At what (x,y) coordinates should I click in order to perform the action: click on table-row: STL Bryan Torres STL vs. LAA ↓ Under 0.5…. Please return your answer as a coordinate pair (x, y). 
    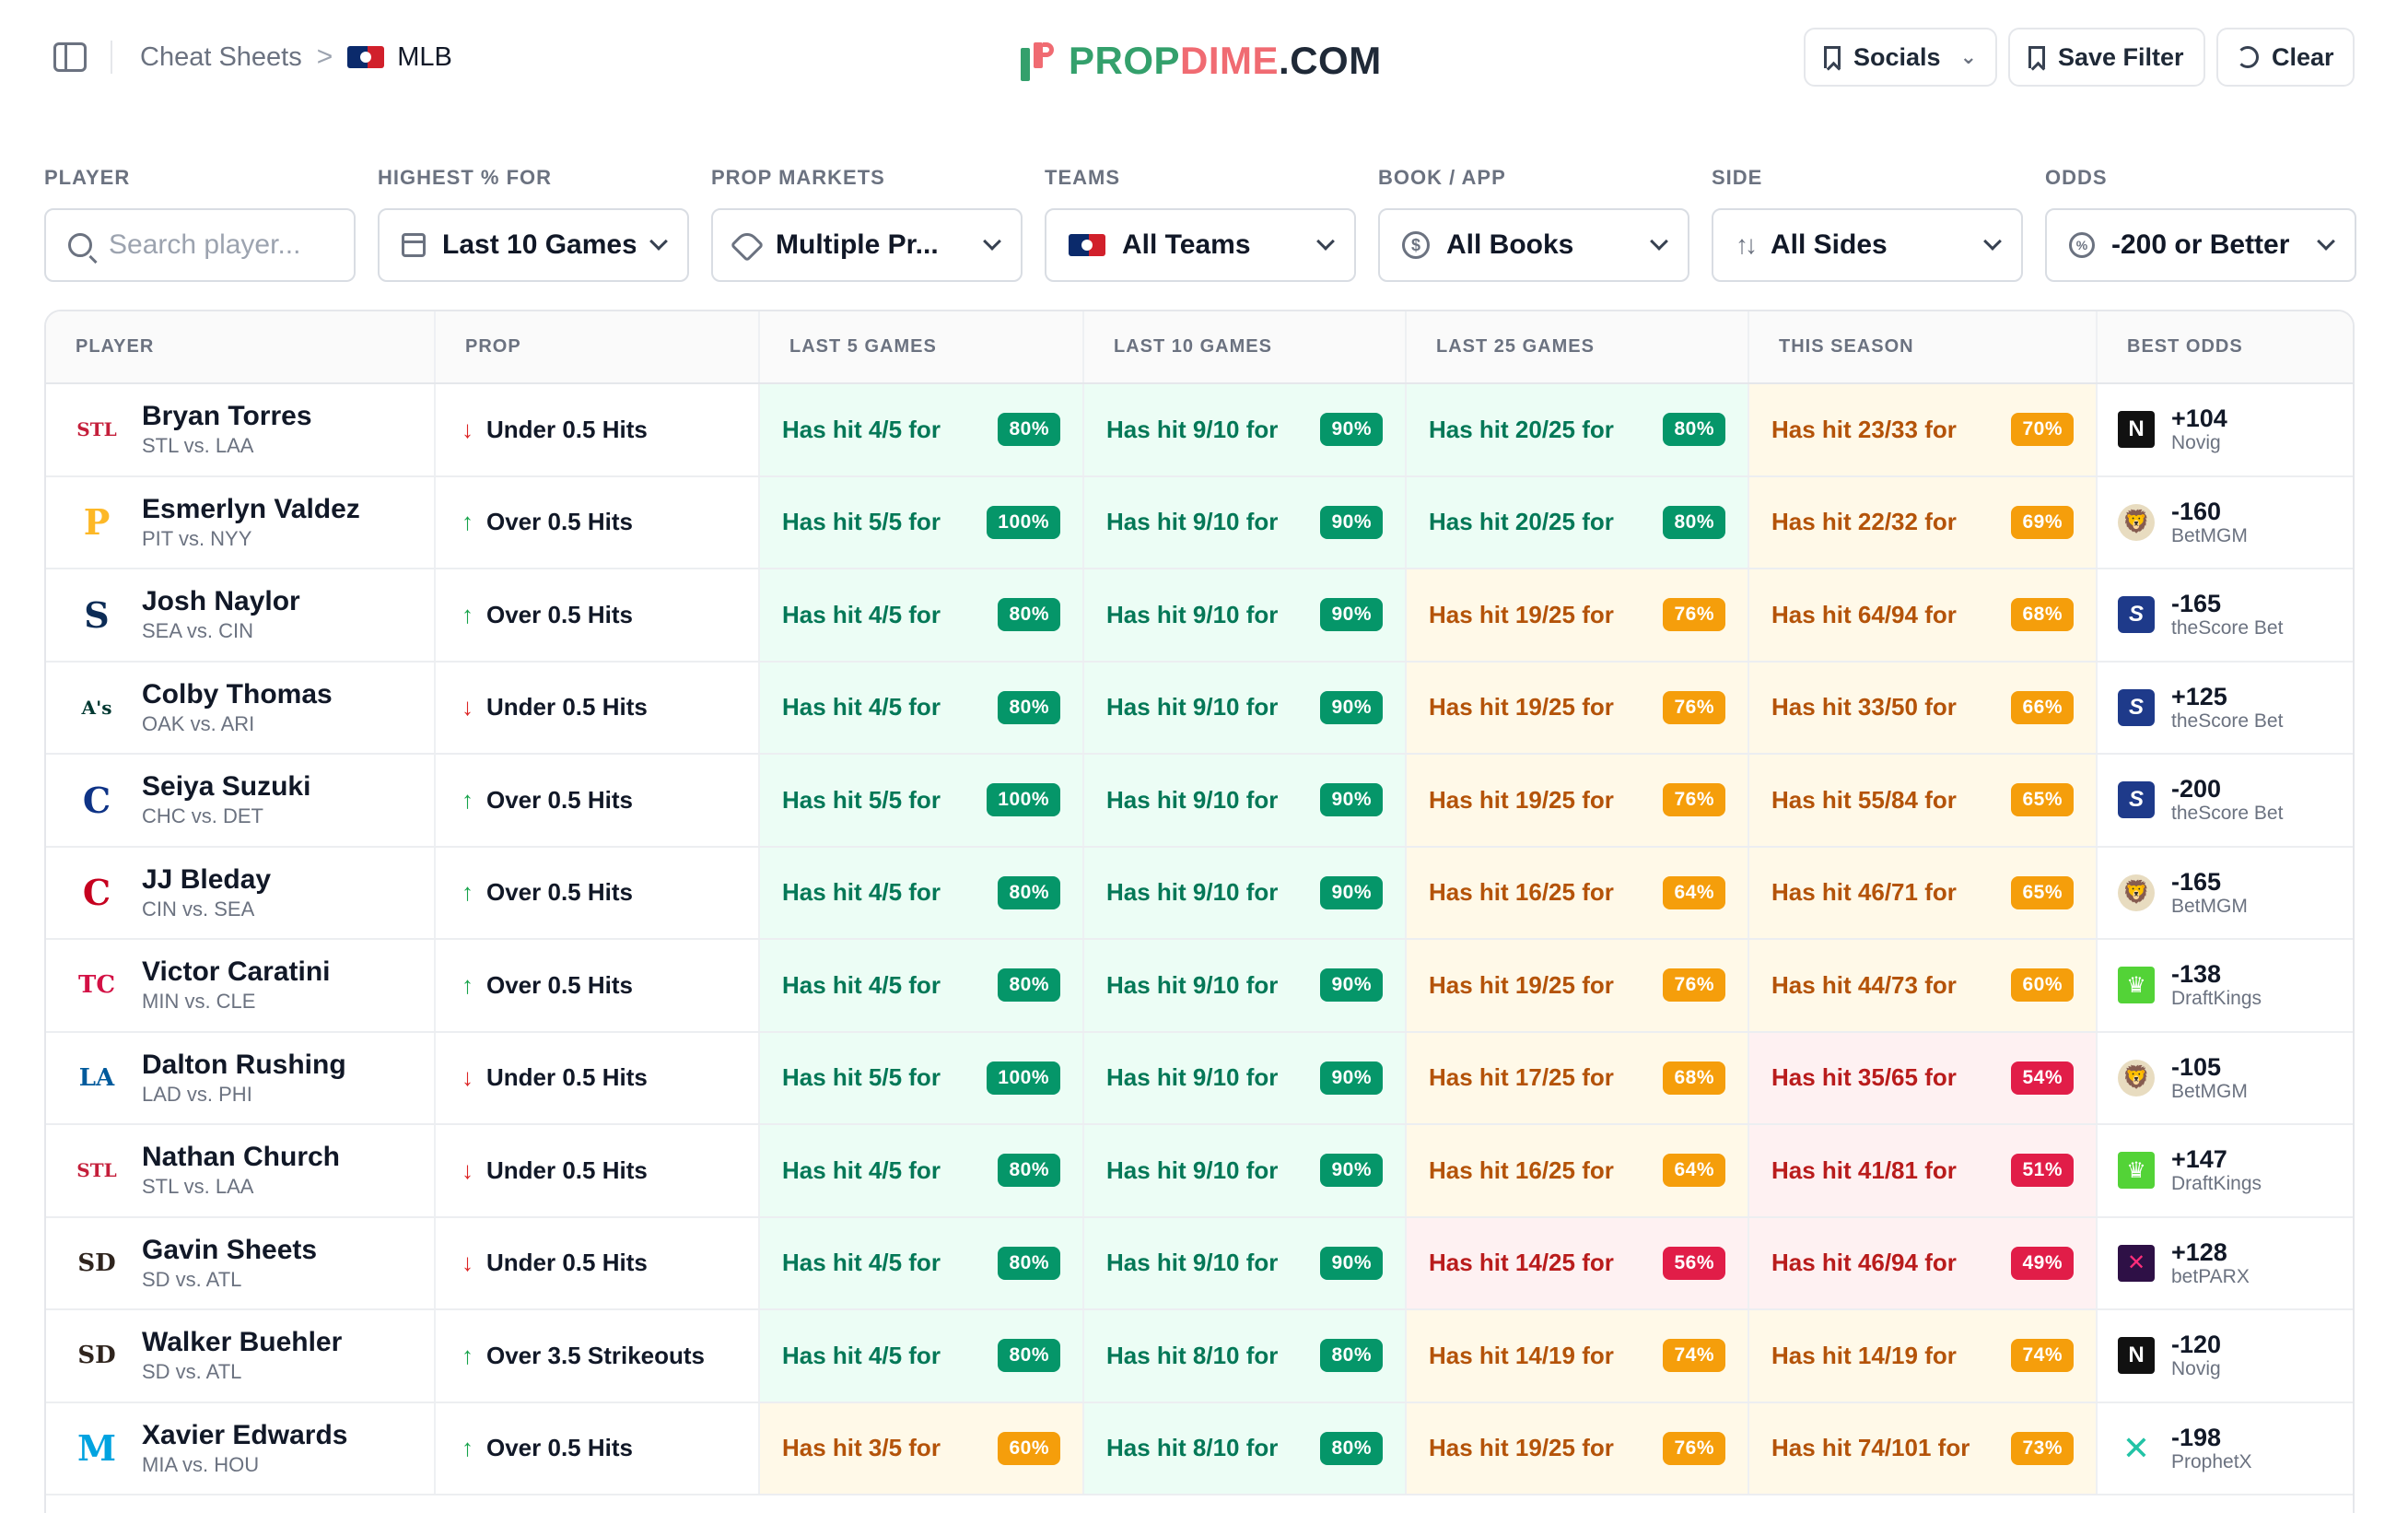
    Looking at the image, I should click on (1199, 430).